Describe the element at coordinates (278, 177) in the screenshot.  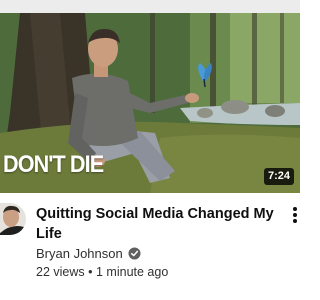
I see `video-duration-badge: 7:24` at that location.